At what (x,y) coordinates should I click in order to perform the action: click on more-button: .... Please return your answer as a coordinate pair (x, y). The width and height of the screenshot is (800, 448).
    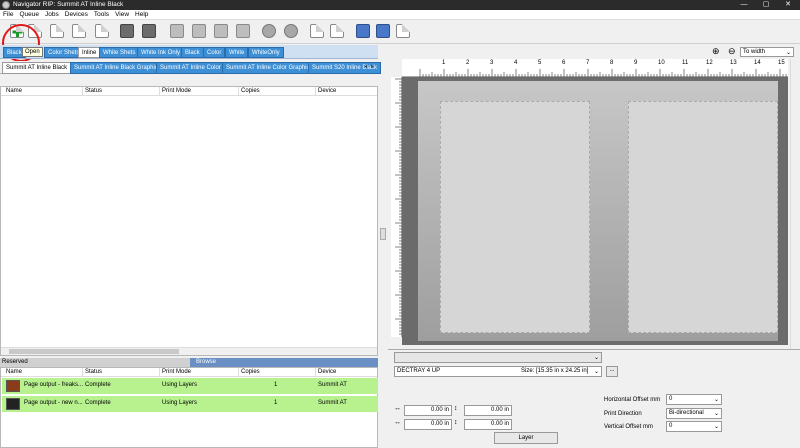
    Looking at the image, I should click on (612, 371).